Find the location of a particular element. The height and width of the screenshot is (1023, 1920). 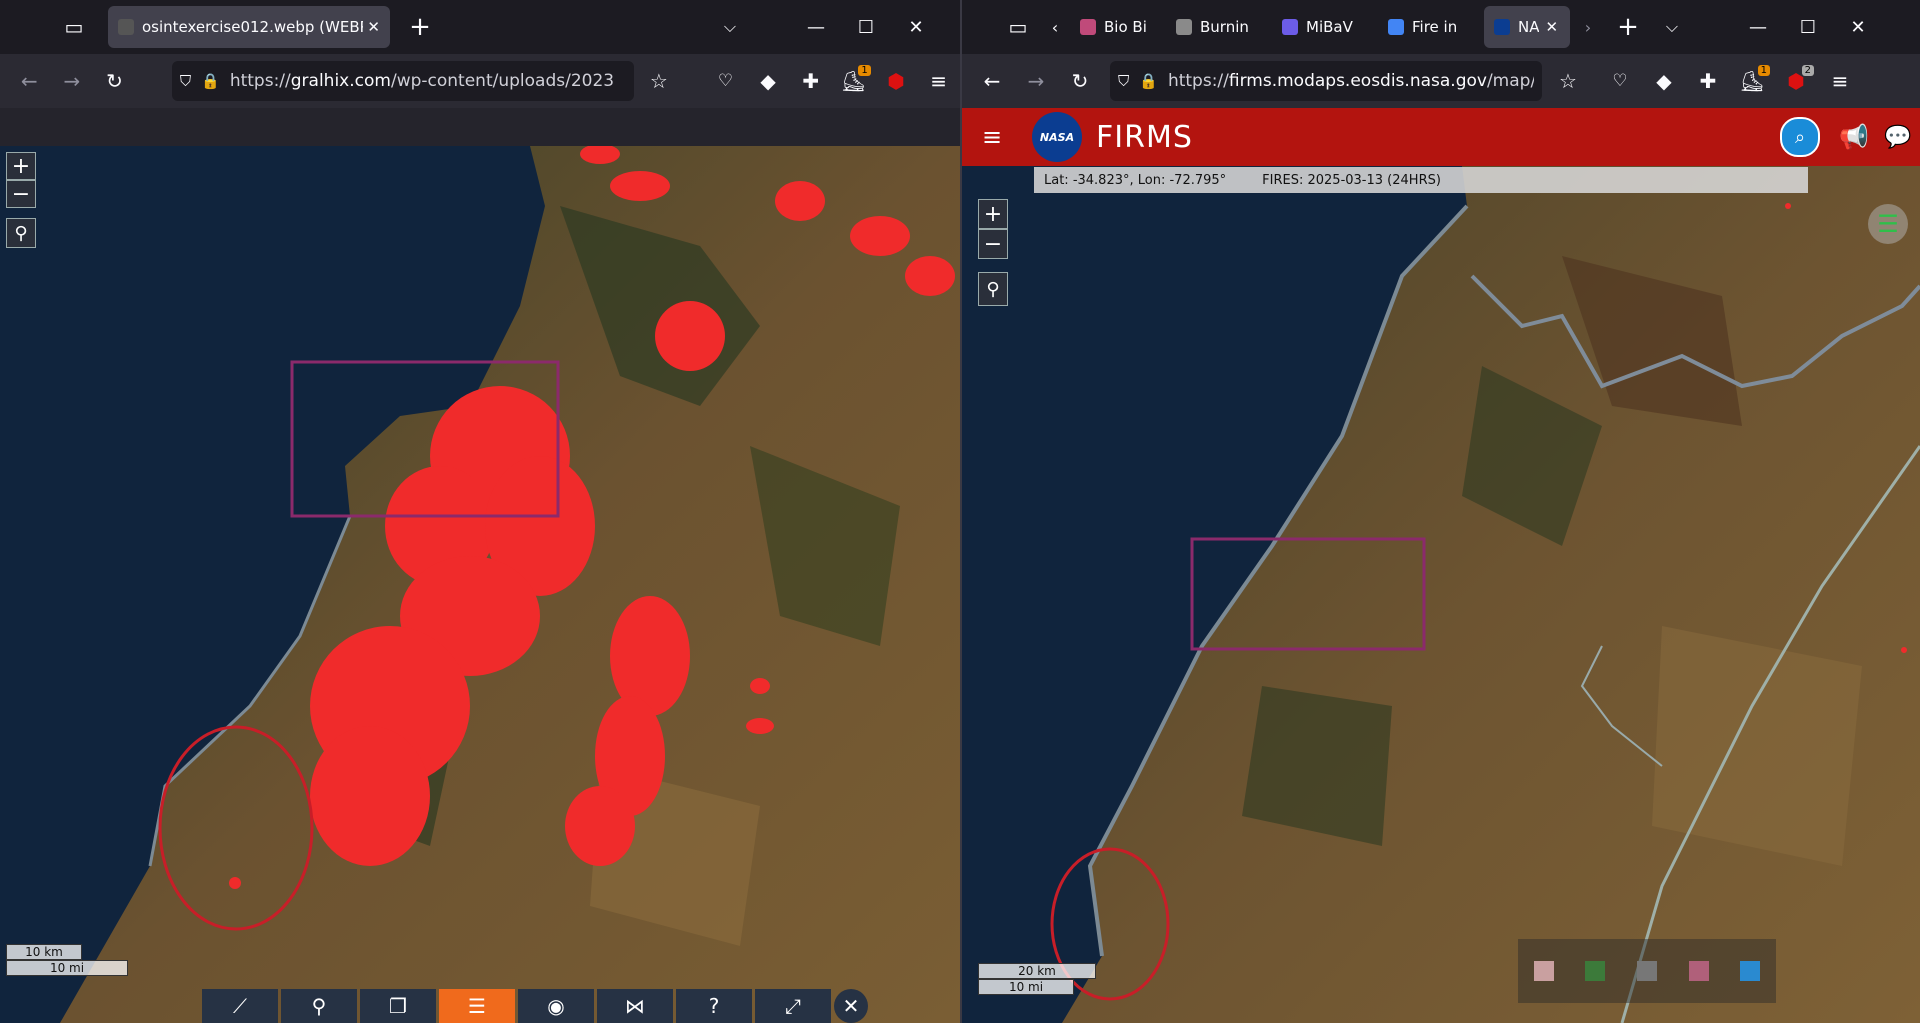

firms-title: FIRMS is located at coordinates (1144, 137).